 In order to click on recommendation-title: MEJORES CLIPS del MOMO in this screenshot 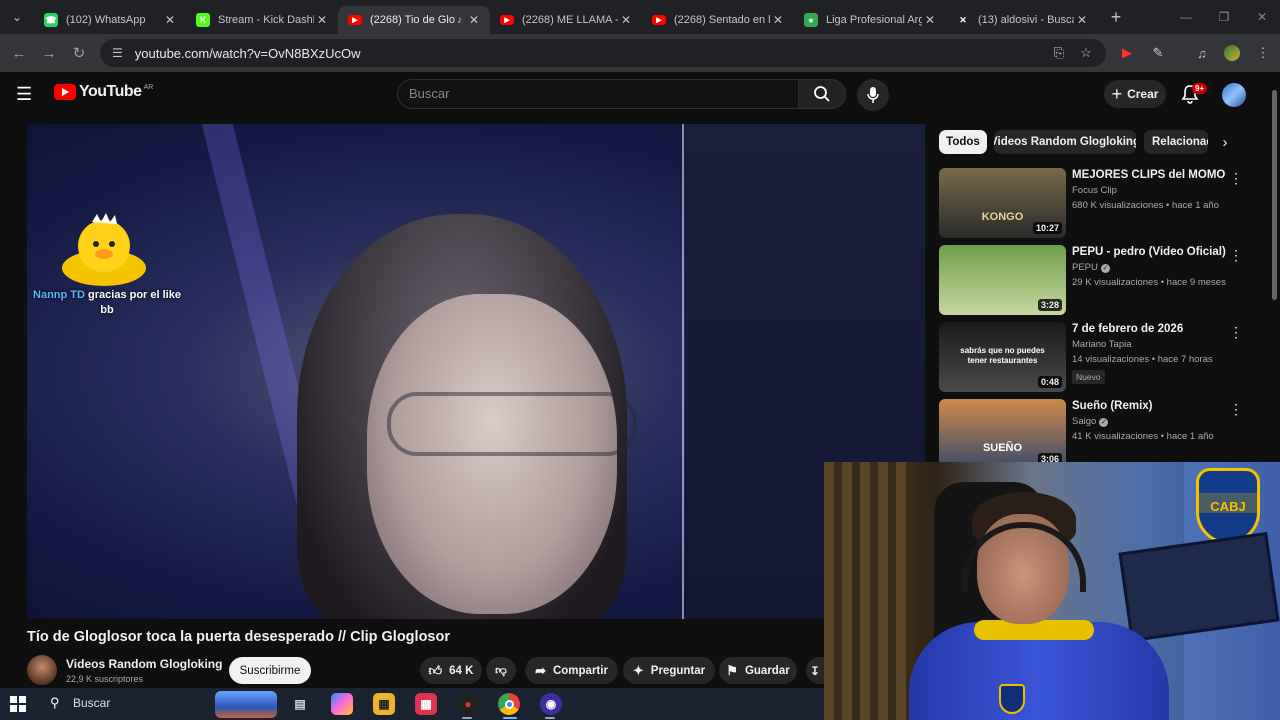, I will do `click(1157, 175)`.